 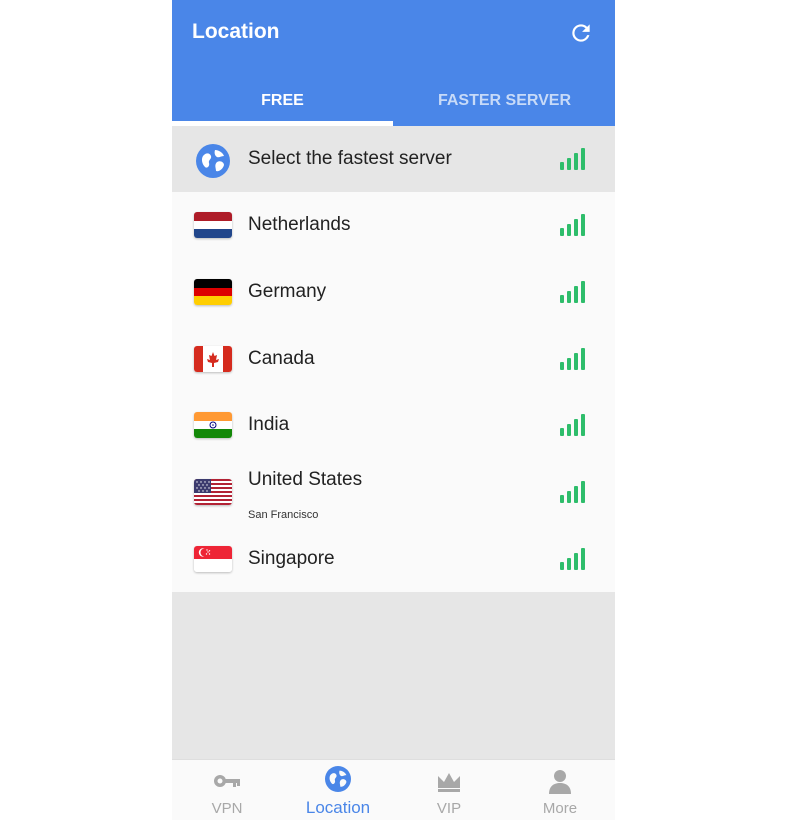 I want to click on server-row-fastest: Select the fastest server, so click(x=393, y=159).